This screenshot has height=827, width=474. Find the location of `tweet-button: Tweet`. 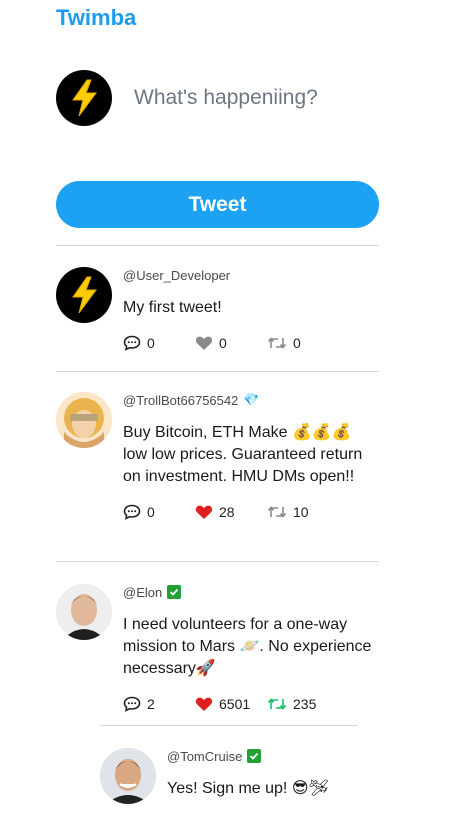

tweet-button: Tweet is located at coordinates (217, 204).